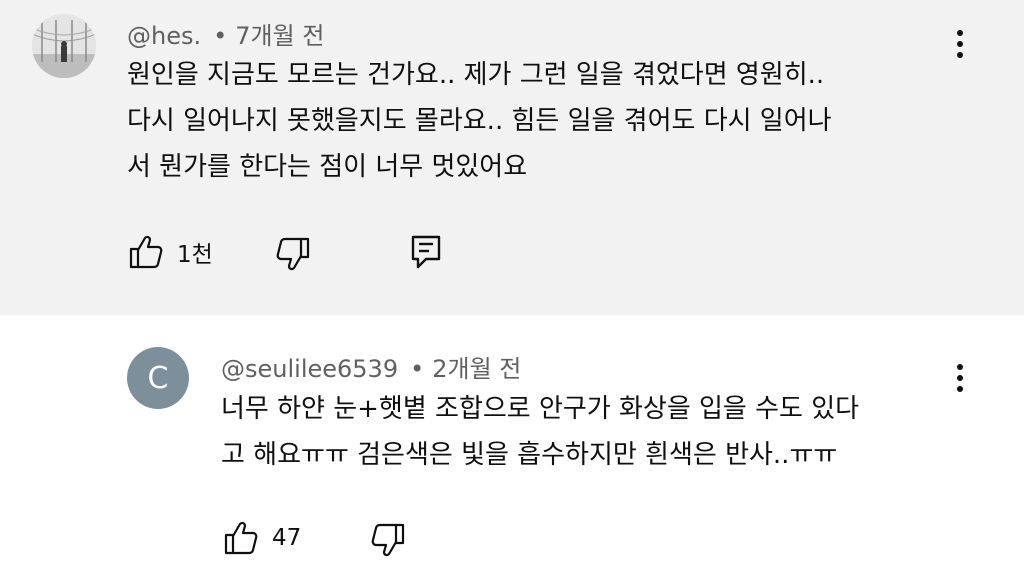 Image resolution: width=1024 pixels, height=587 pixels. I want to click on comment-time: 2개월 전, so click(476, 369).